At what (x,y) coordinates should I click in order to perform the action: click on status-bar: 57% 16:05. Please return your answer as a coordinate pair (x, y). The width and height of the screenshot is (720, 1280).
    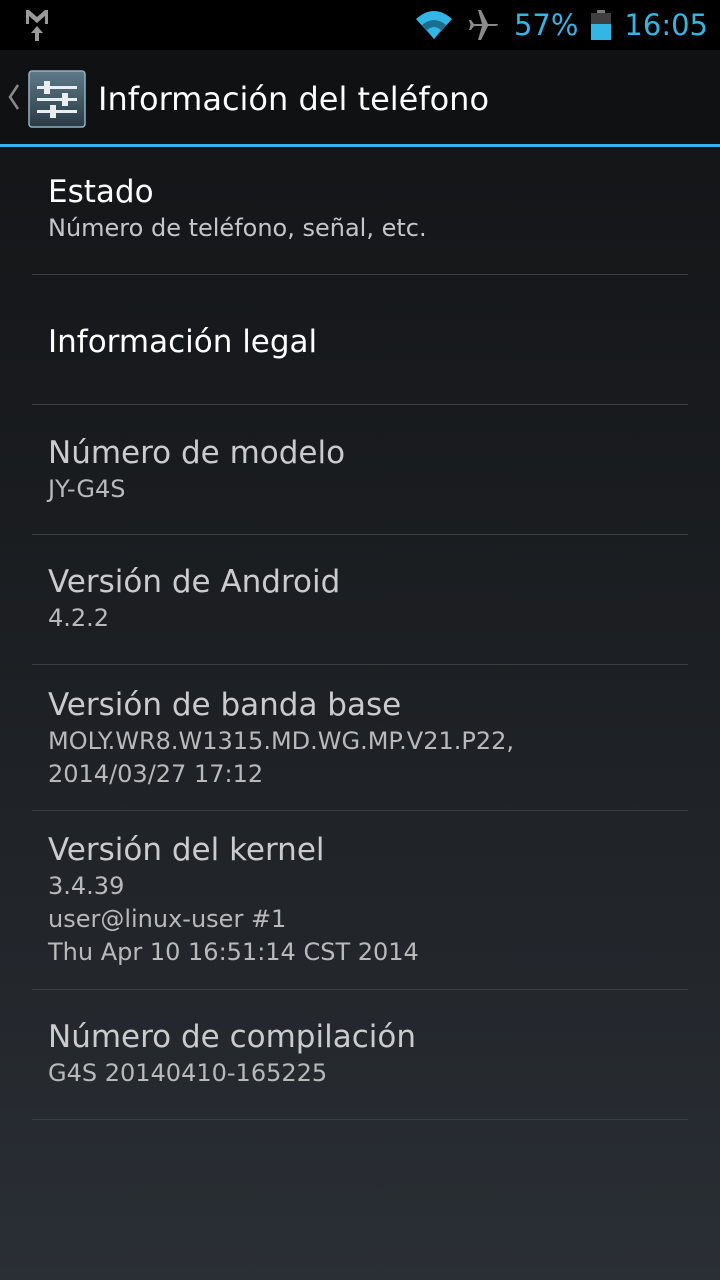
    Looking at the image, I should click on (360, 25).